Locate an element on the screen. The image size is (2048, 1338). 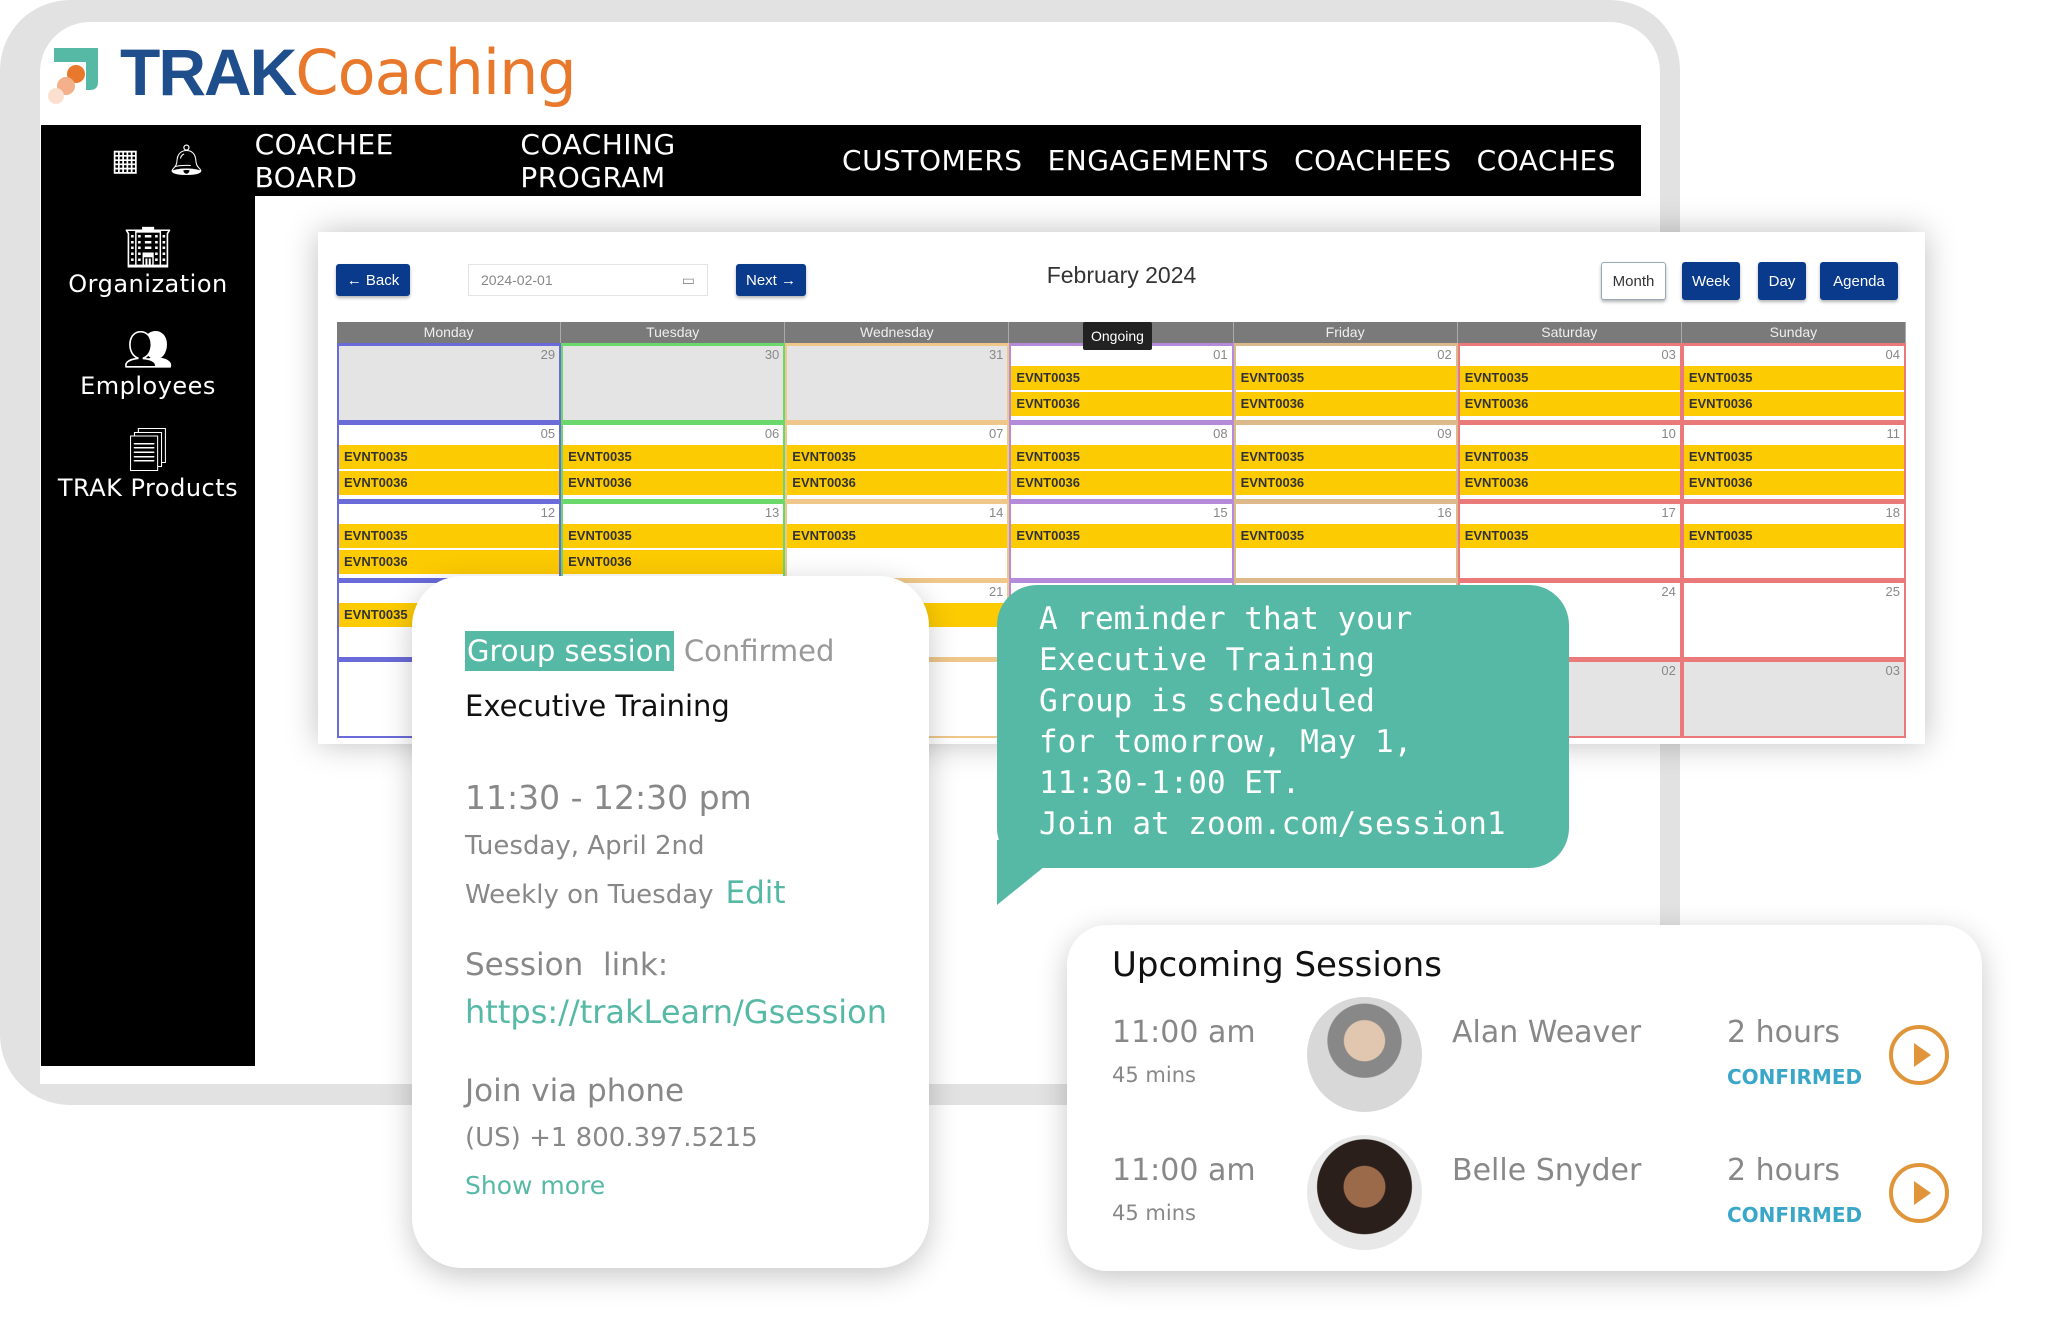
calendar-day: 06 EVNT0035 EVNT0036 is located at coordinates (673, 461).